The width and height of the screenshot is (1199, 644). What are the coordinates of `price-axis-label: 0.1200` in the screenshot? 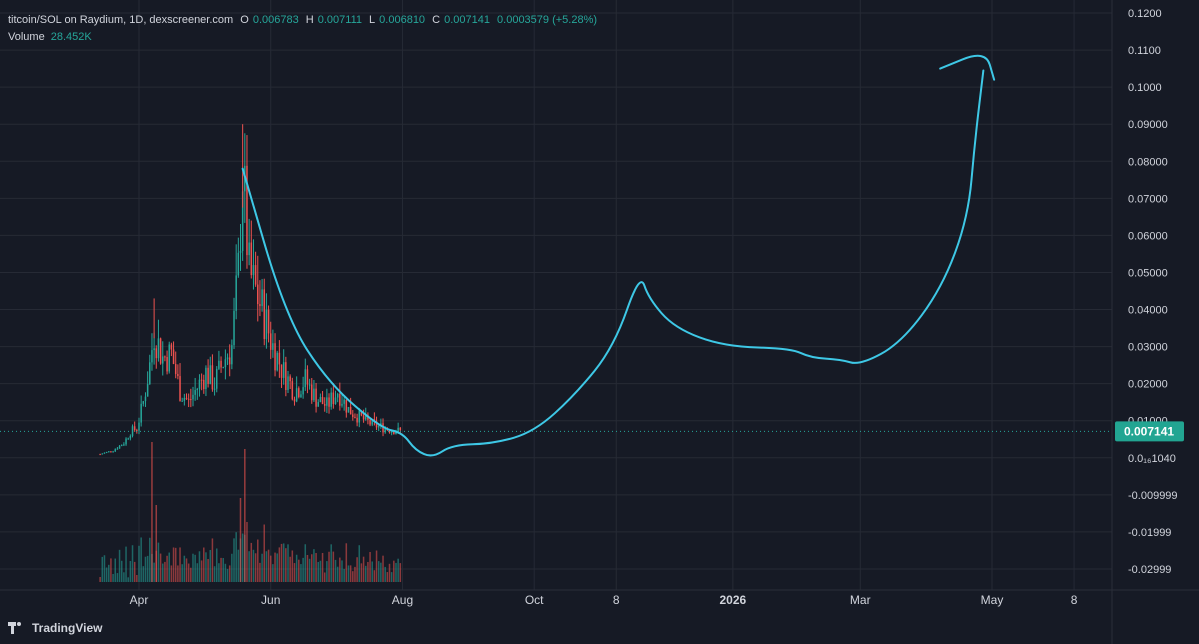 It's located at (1145, 14).